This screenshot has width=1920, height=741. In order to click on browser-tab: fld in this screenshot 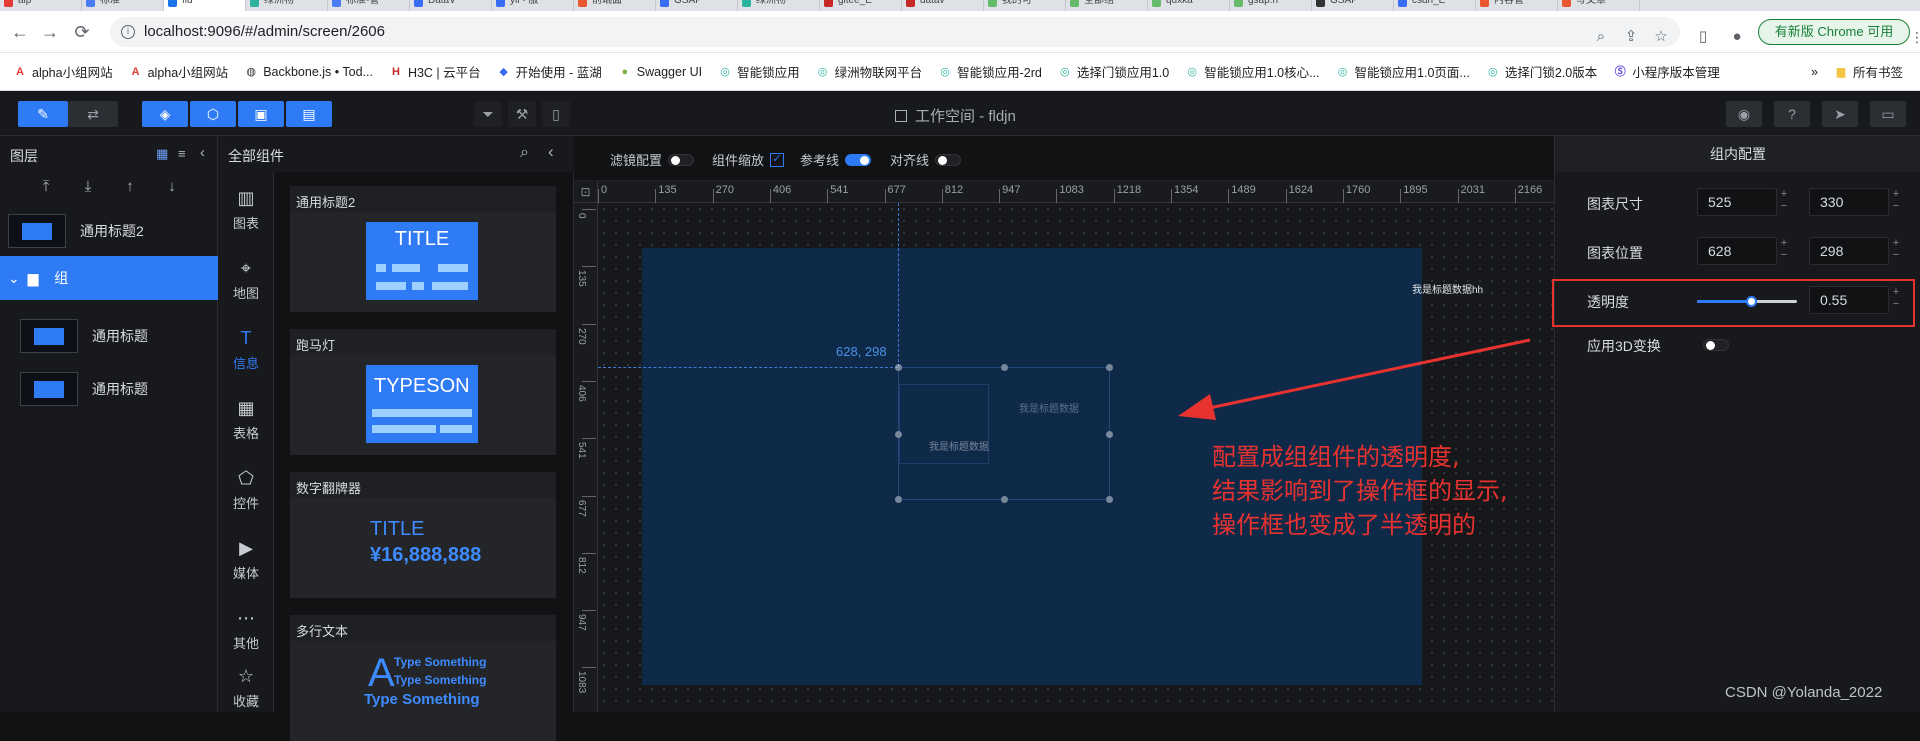, I will do `click(205, 5)`.